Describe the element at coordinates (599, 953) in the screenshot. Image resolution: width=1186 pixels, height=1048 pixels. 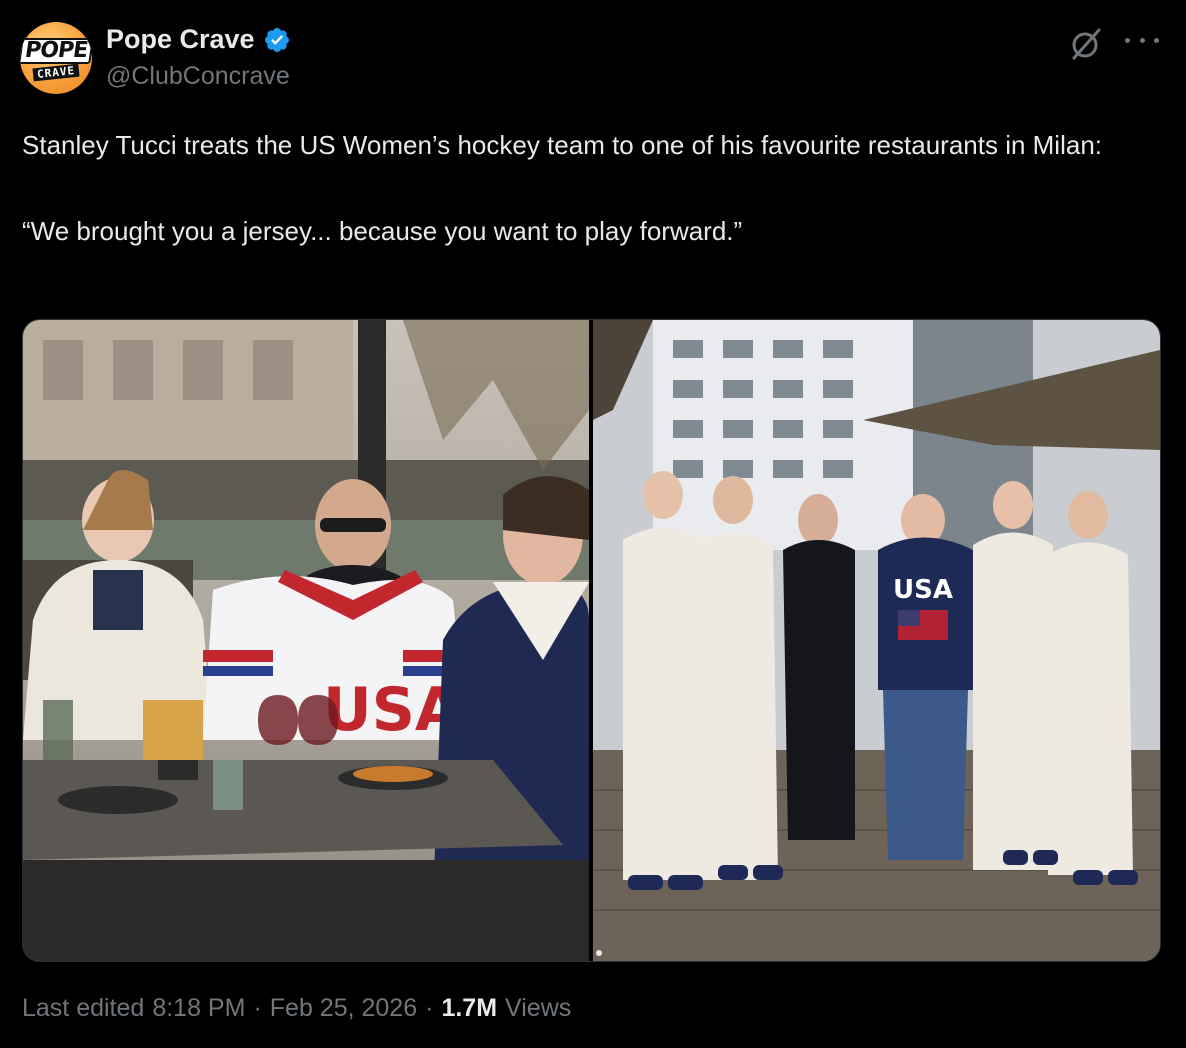
I see `media-indicator-dot` at that location.